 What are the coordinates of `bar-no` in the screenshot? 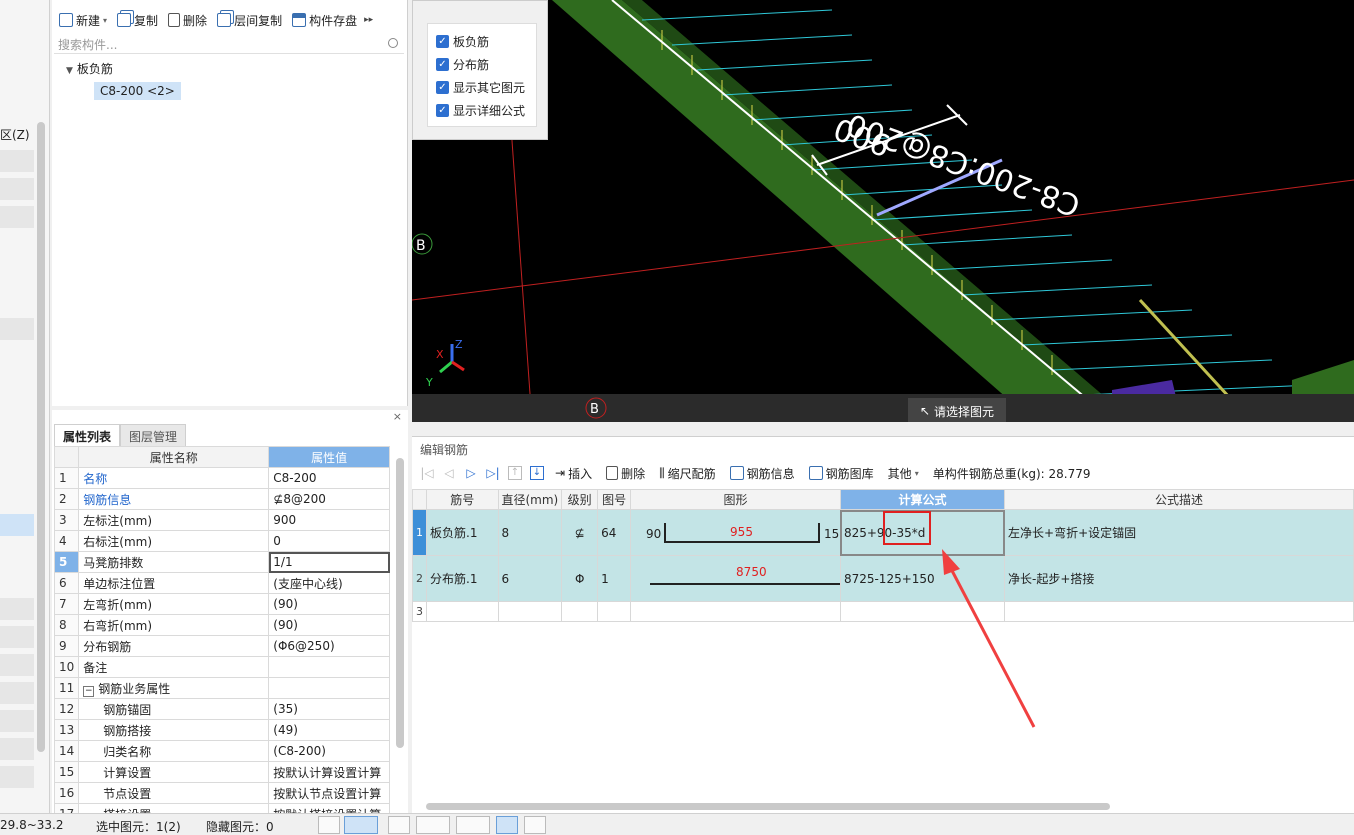 It's located at (462, 611).